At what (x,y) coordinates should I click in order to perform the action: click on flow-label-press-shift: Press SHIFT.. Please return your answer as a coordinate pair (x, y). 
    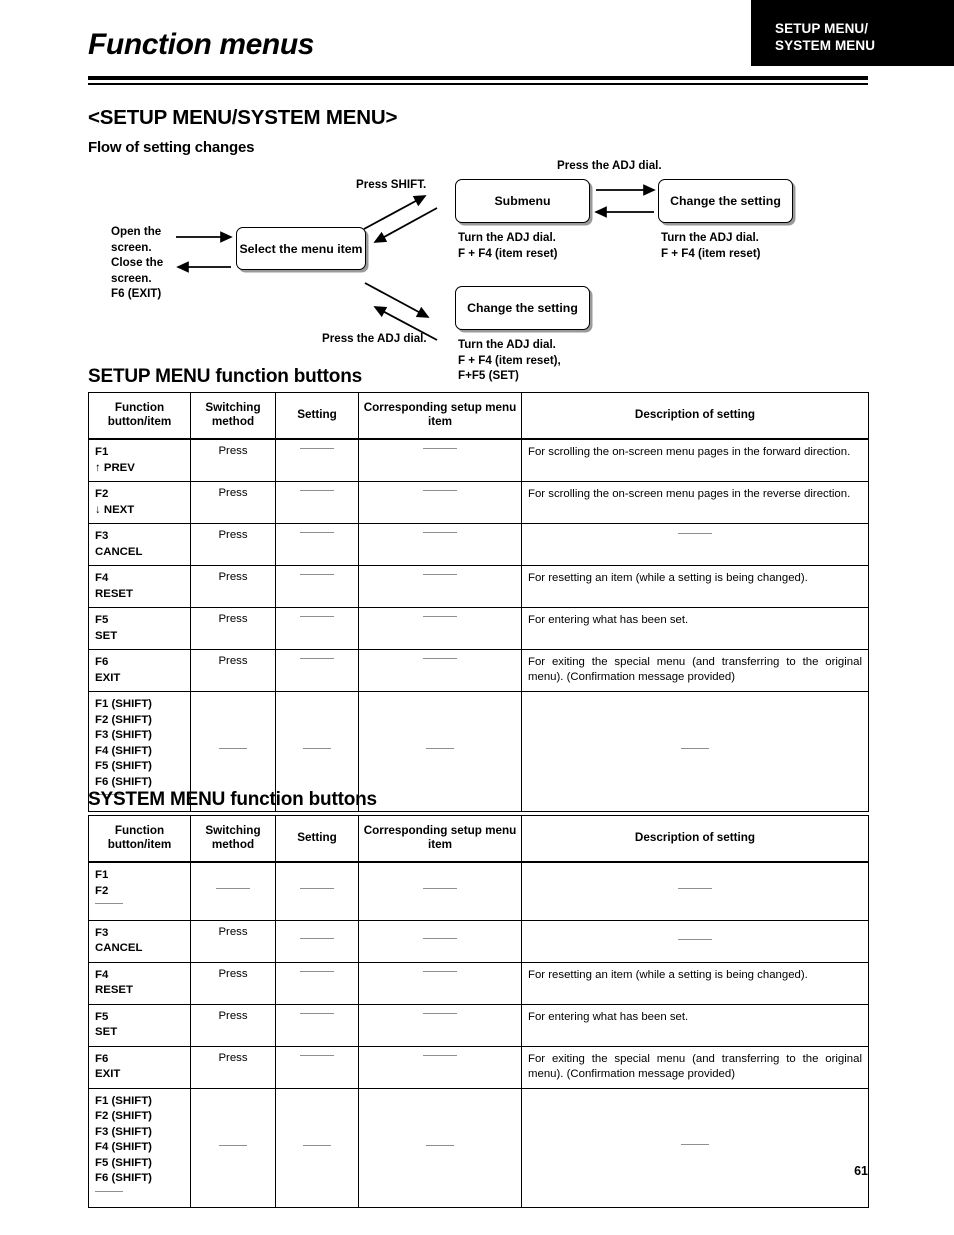
    Looking at the image, I should click on (391, 184).